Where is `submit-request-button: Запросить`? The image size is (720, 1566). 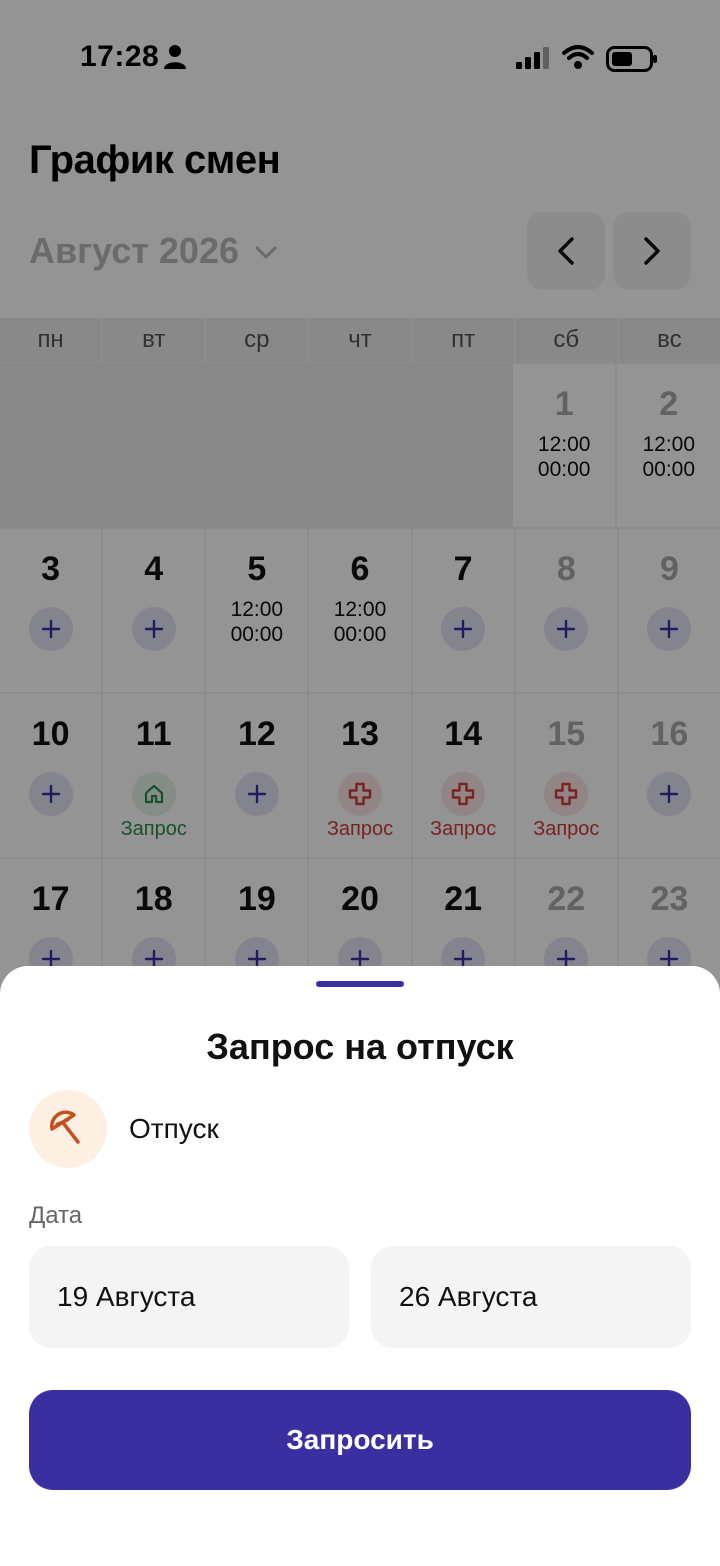
submit-request-button: Запросить is located at coordinates (360, 1440).